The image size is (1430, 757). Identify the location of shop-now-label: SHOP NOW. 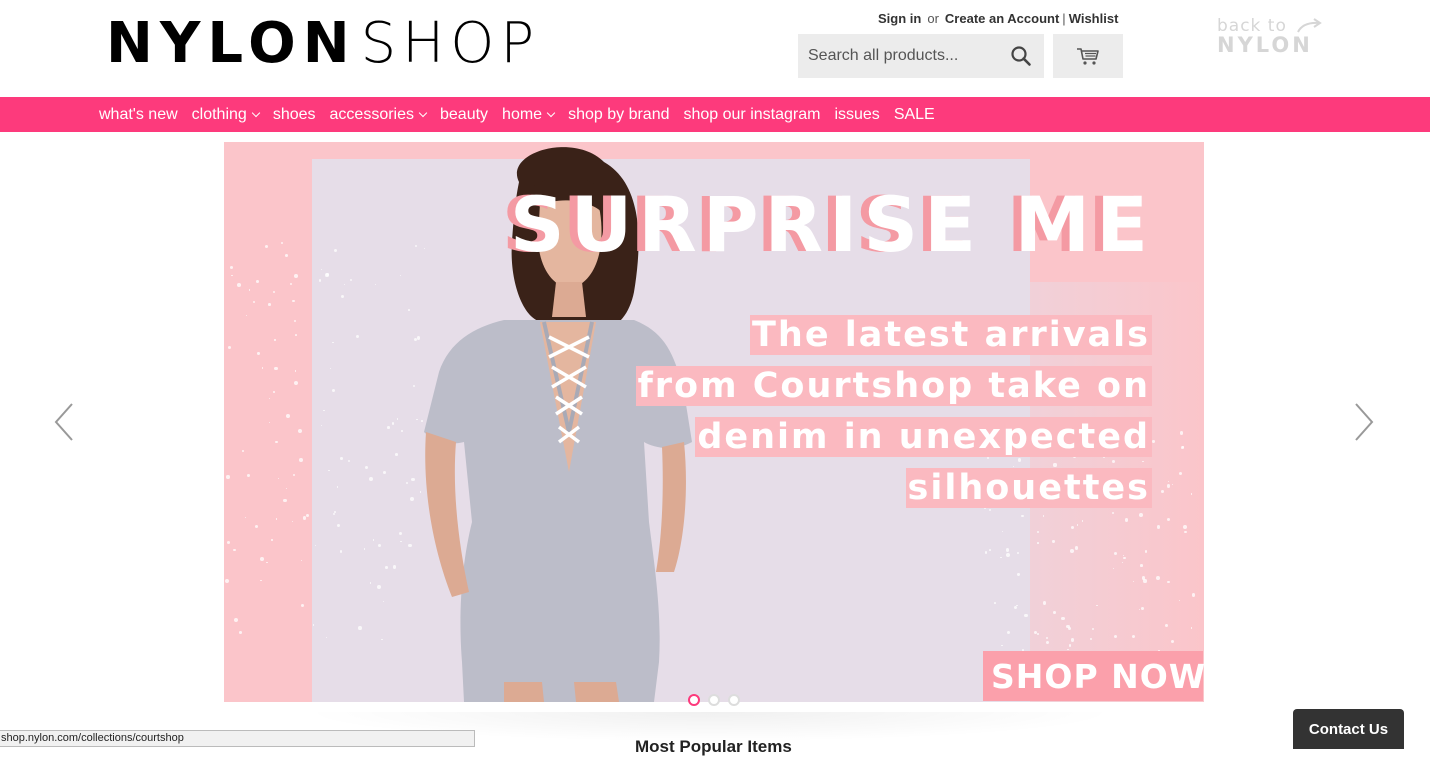
(1097, 676).